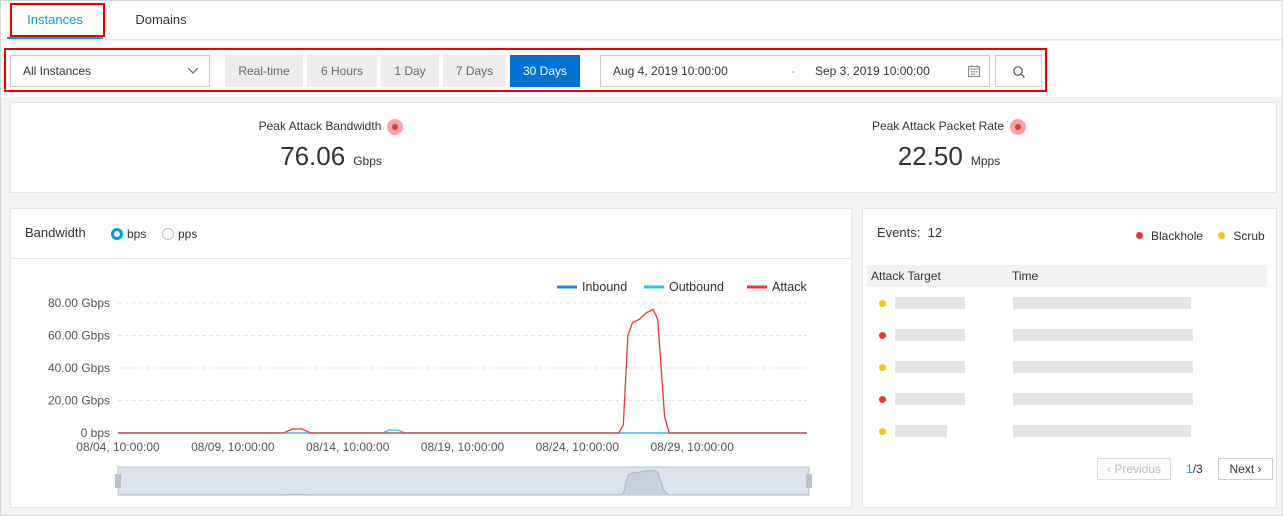 This screenshot has width=1283, height=516. What do you see at coordinates (118, 447) in the screenshot?
I see `x-tick-label: 08/04, 10:00:00` at bounding box center [118, 447].